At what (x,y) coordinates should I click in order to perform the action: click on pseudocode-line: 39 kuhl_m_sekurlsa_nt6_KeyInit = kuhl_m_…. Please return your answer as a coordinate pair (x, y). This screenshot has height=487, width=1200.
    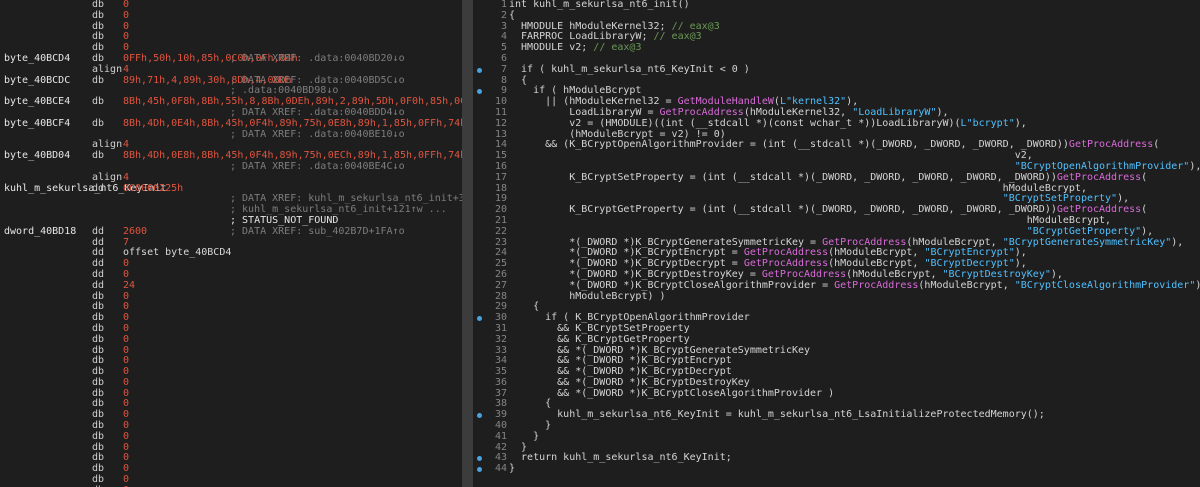
    Looking at the image, I should click on (836, 415).